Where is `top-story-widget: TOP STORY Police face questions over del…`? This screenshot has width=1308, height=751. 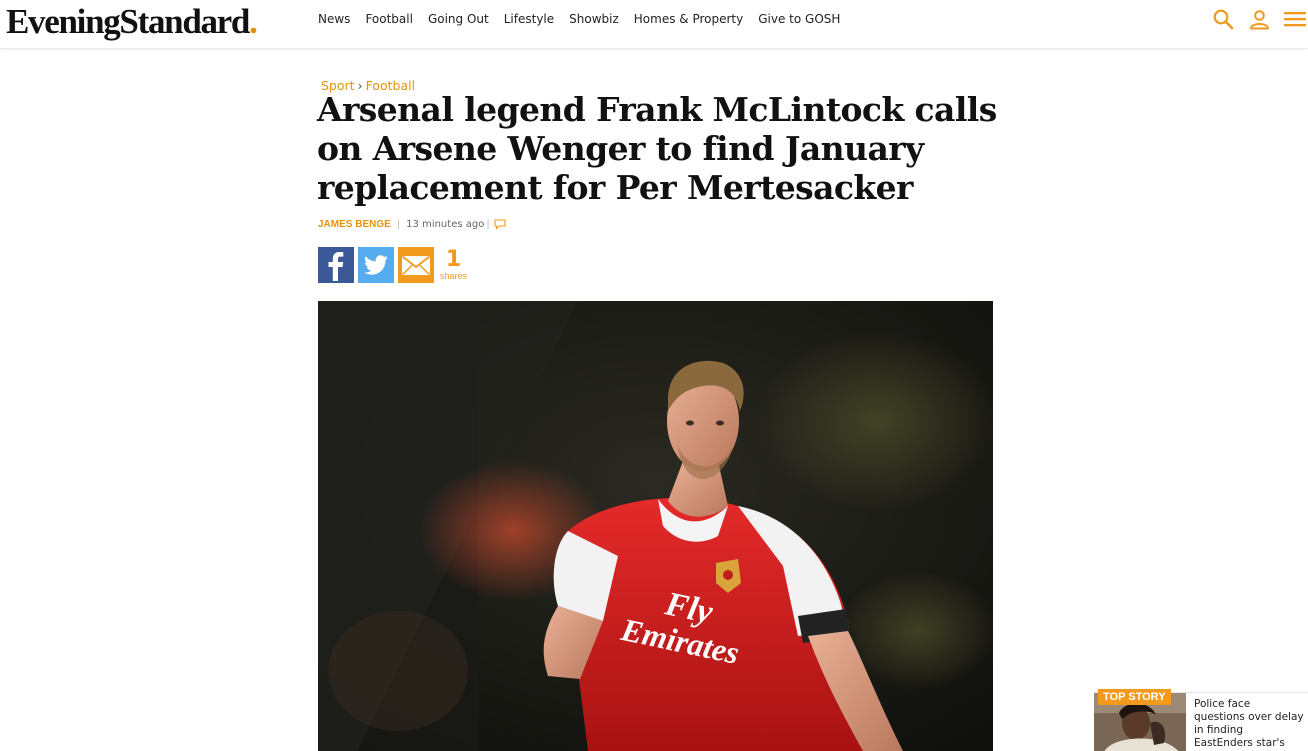
top-story-widget: TOP STORY Police face questions over del… is located at coordinates (1201, 720).